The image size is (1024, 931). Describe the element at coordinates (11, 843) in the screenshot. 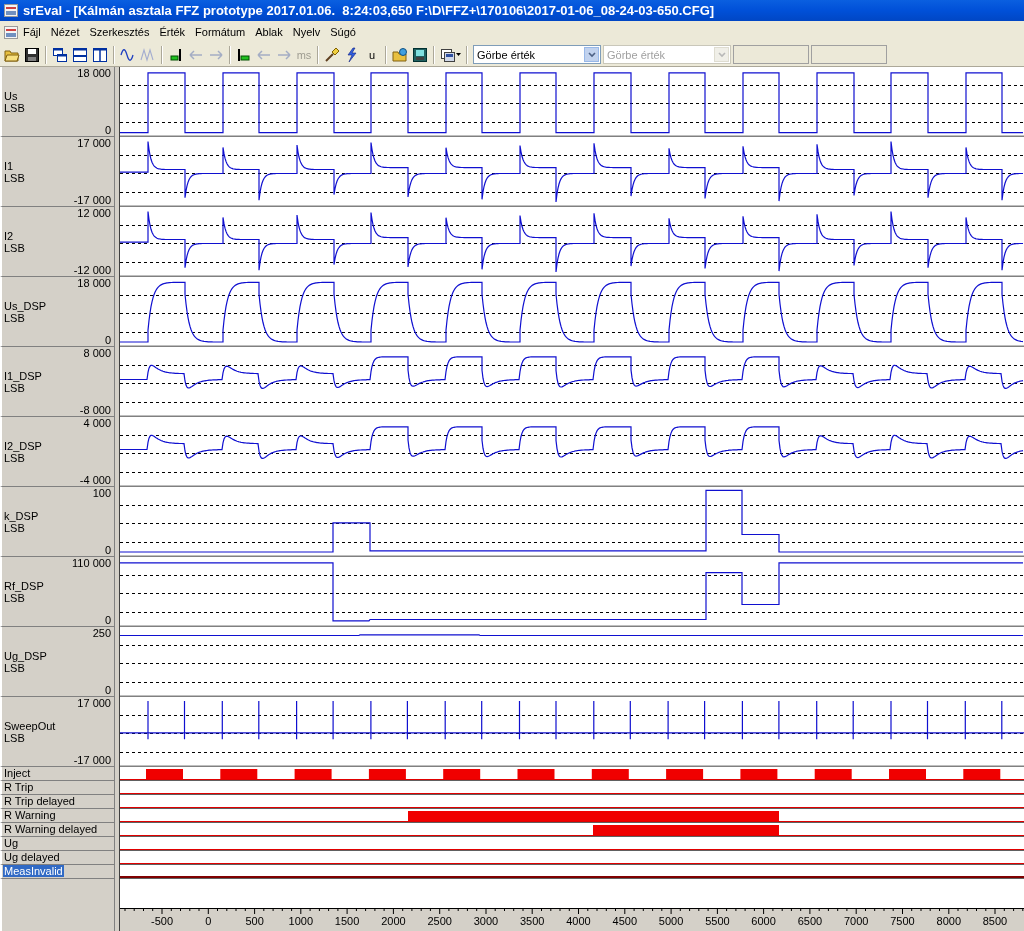

I see `channel-name: Ug` at that location.